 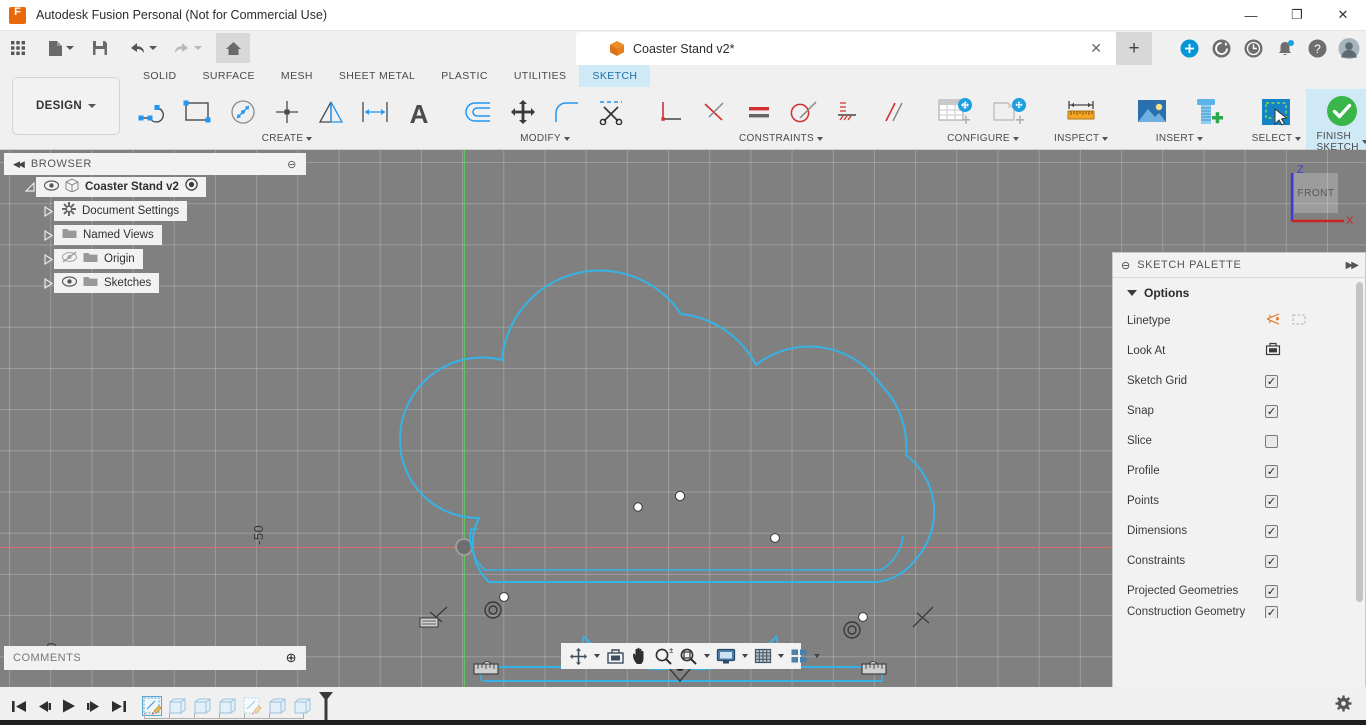 What do you see at coordinates (331, 112) in the screenshot?
I see `mirror-icon` at bounding box center [331, 112].